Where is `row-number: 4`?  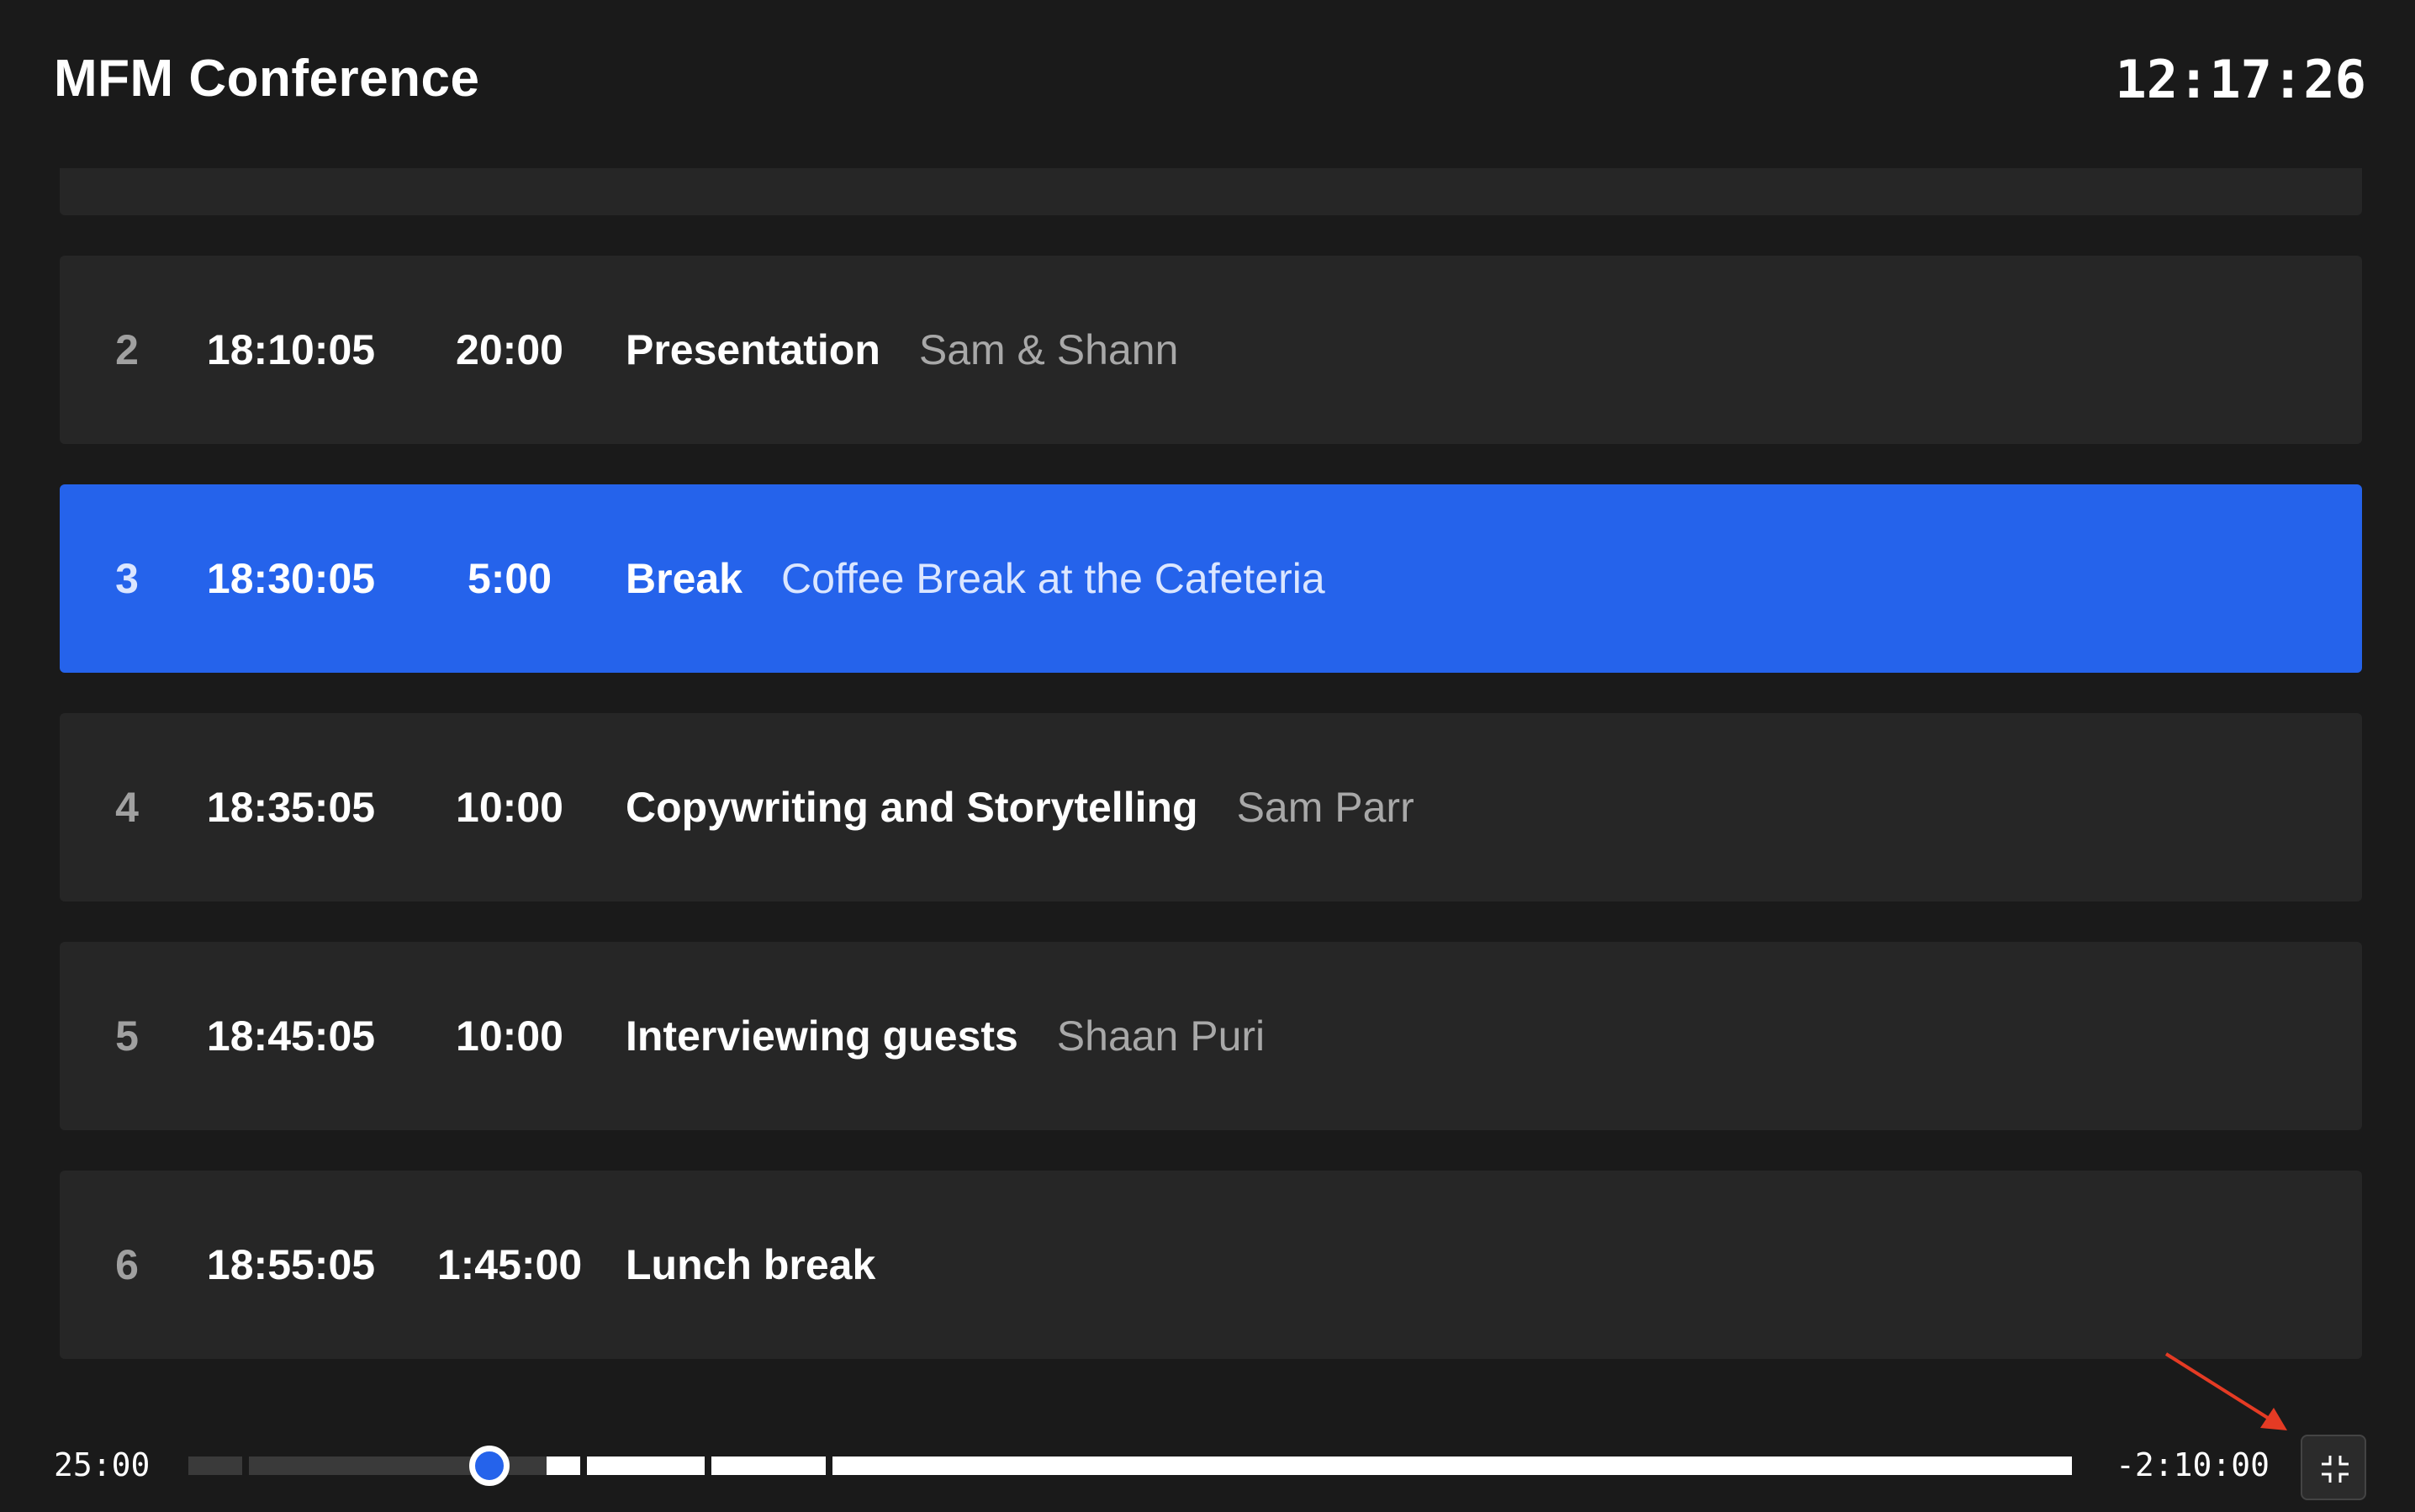
row-number: 4 is located at coordinates (127, 807).